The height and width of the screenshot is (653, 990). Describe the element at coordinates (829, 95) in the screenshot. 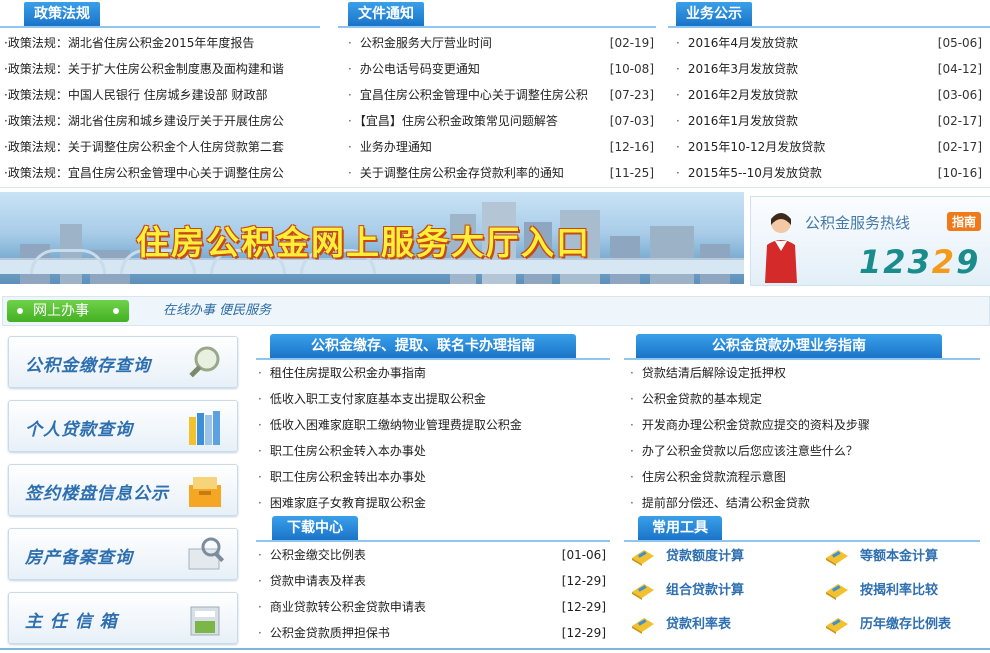

I see `list-item: · 2016年2月发放贷款 [03-06]` at that location.